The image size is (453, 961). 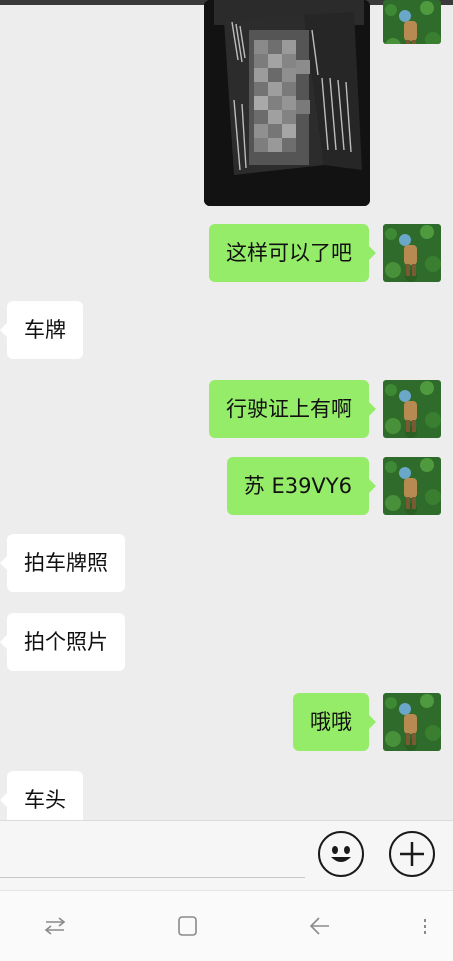 What do you see at coordinates (301, 486) in the screenshot?
I see `message-bubble-outgoing: 苏 E39VY6` at bounding box center [301, 486].